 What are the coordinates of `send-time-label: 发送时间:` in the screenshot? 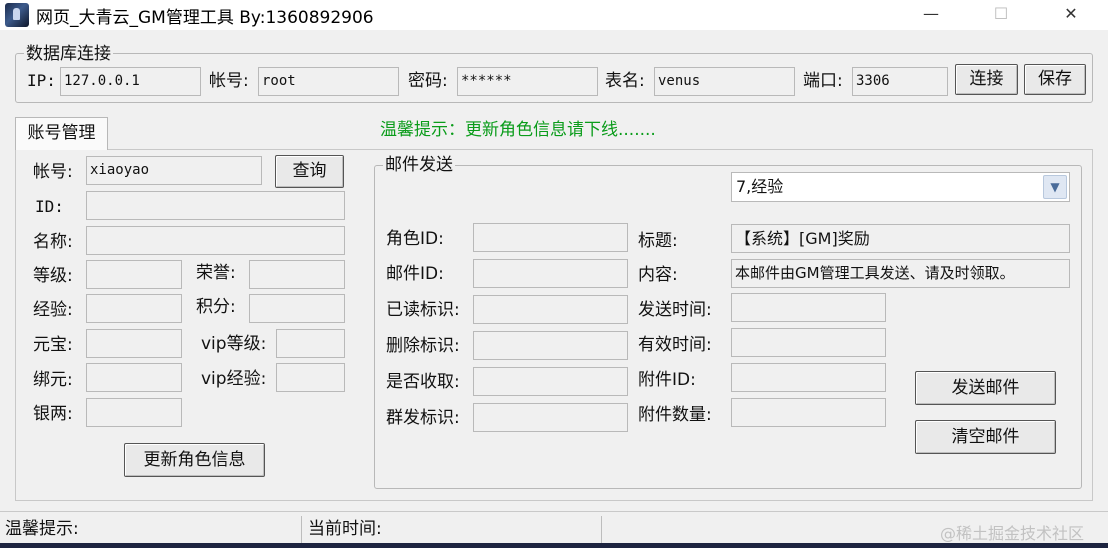 It's located at (675, 310).